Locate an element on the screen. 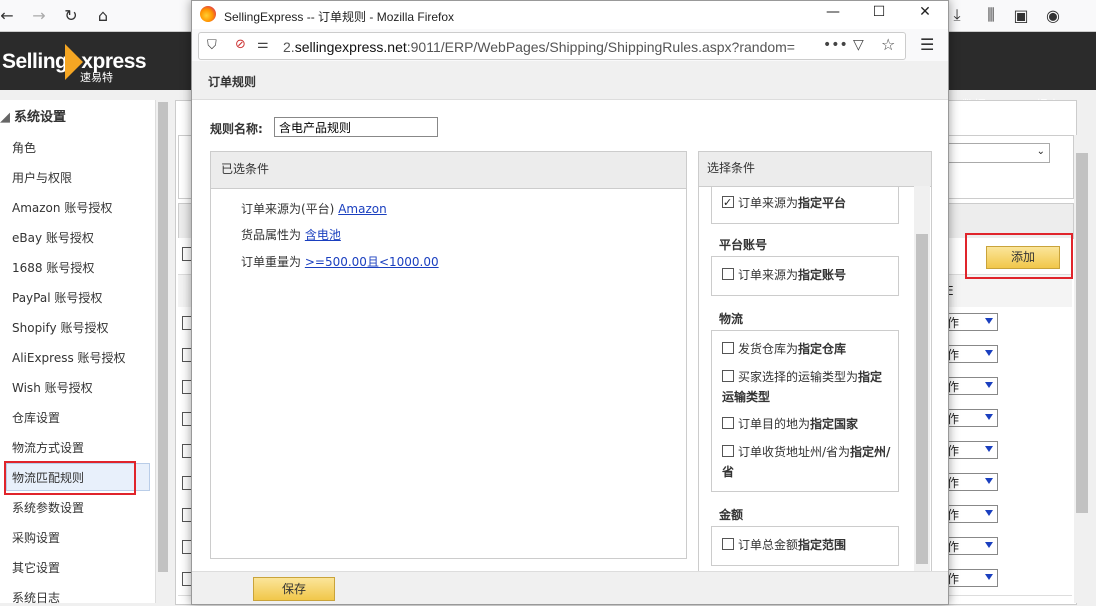 The width and height of the screenshot is (1096, 606). panel-title: 选择条件 is located at coordinates (731, 168).